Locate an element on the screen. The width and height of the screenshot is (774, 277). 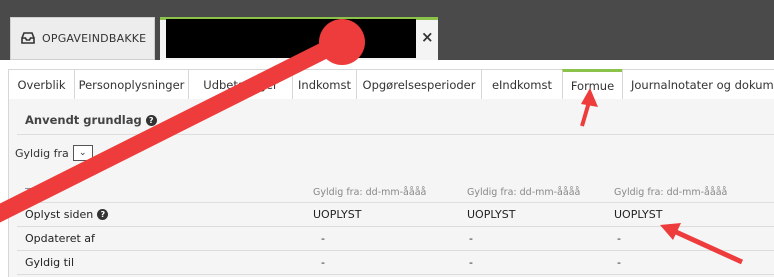
tab-label: Overblik is located at coordinates (41, 84).